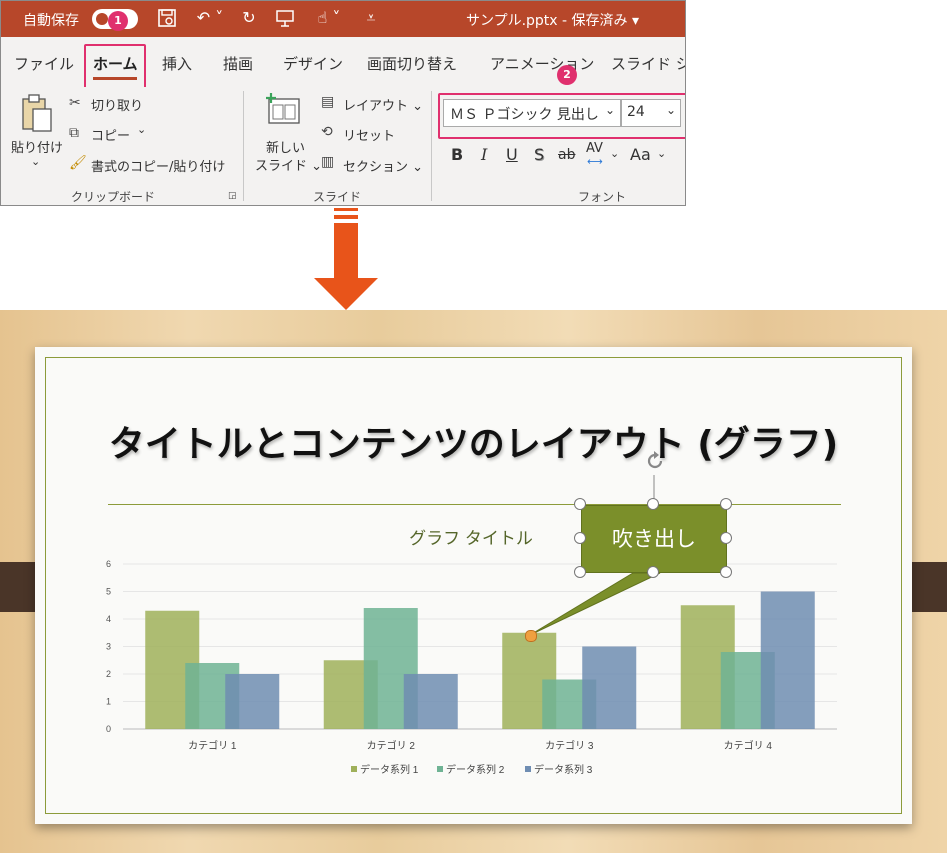 The width and height of the screenshot is (947, 853). I want to click on clipboard-group-label: クリップボード, so click(113, 197).